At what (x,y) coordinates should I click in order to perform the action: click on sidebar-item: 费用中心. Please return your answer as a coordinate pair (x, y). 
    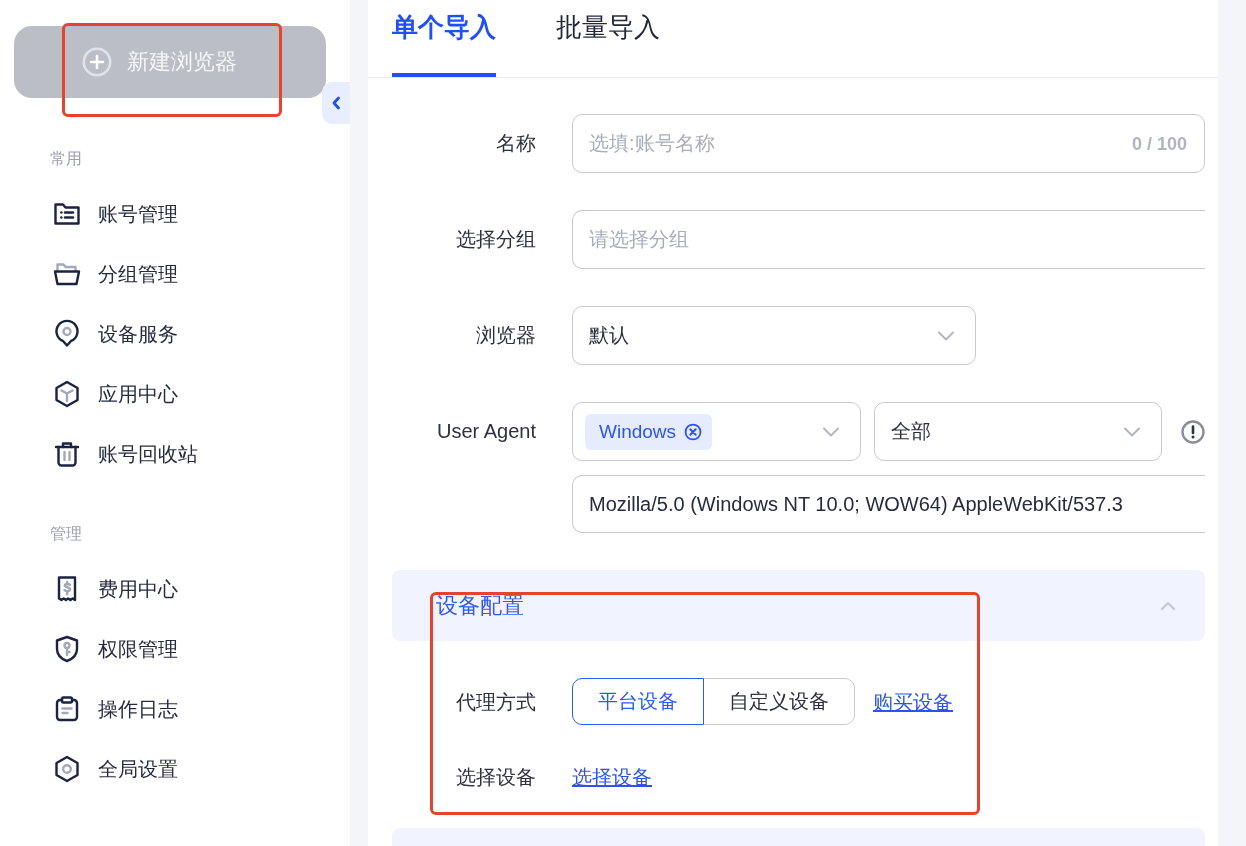
    Looking at the image, I should click on (183, 589).